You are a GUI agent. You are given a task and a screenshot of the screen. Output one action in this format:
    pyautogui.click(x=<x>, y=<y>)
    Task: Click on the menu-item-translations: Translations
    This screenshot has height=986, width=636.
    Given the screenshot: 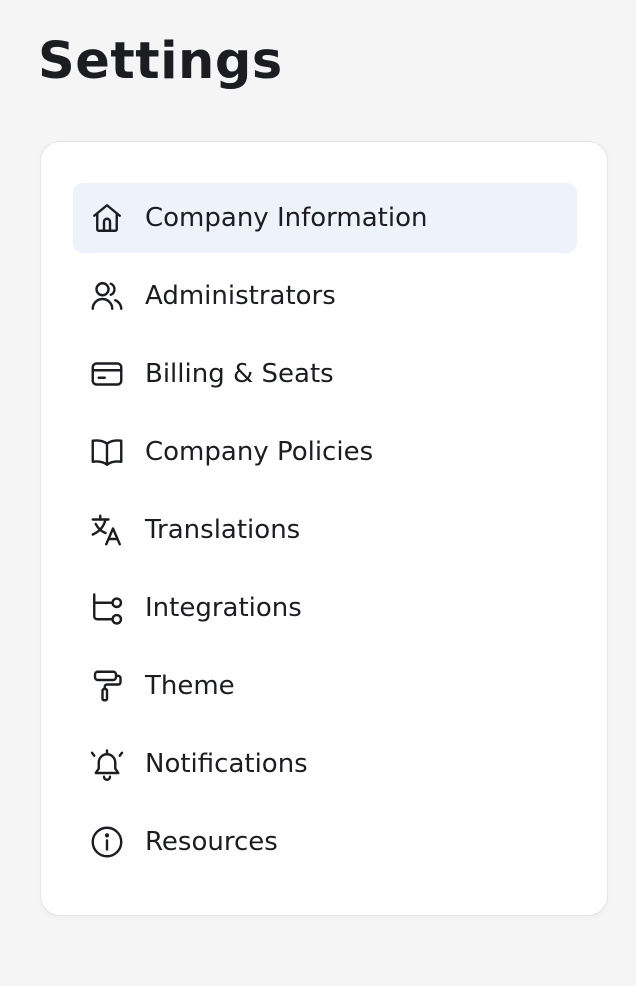 What is the action you would take?
    pyautogui.click(x=325, y=530)
    